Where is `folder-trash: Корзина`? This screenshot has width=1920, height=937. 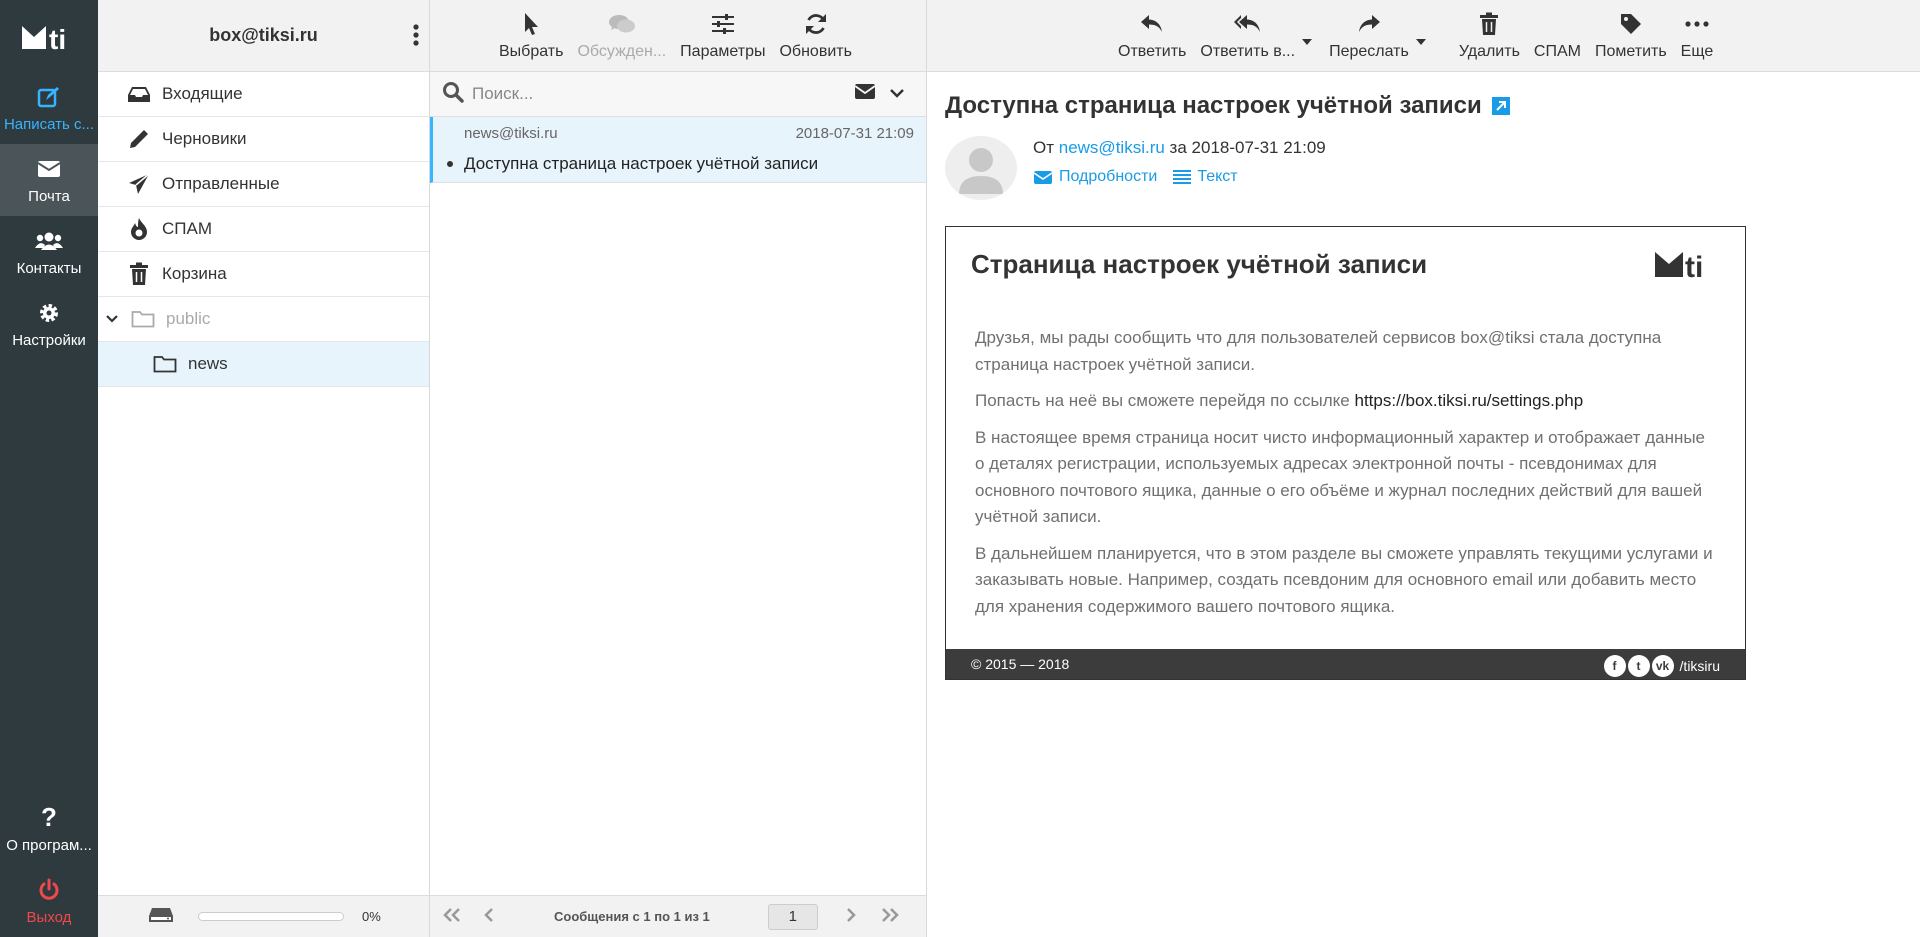
folder-trash: Корзина is located at coordinates (263, 274).